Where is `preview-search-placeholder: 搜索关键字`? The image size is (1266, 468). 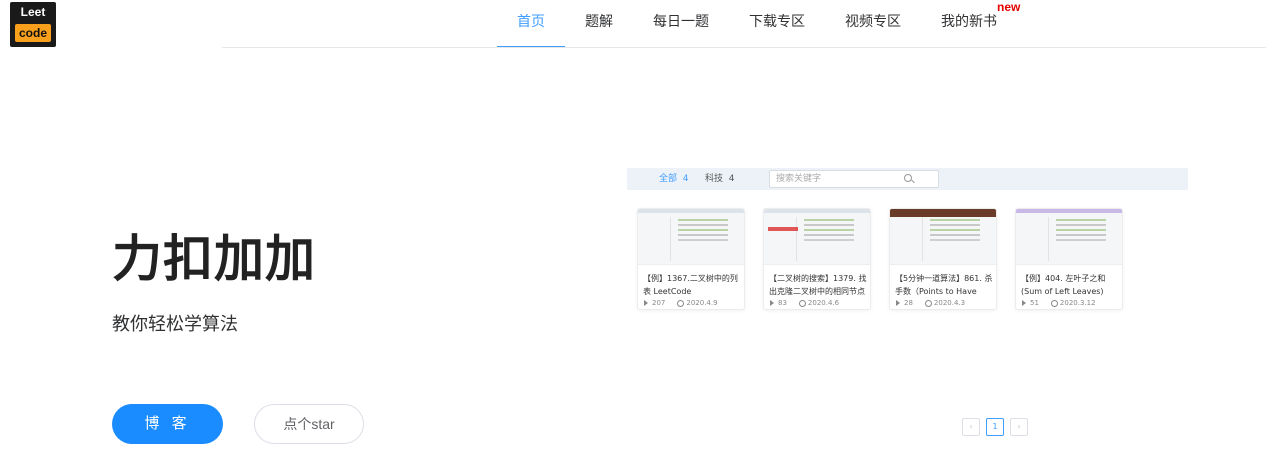
preview-search-placeholder: 搜索关键字 is located at coordinates (799, 179).